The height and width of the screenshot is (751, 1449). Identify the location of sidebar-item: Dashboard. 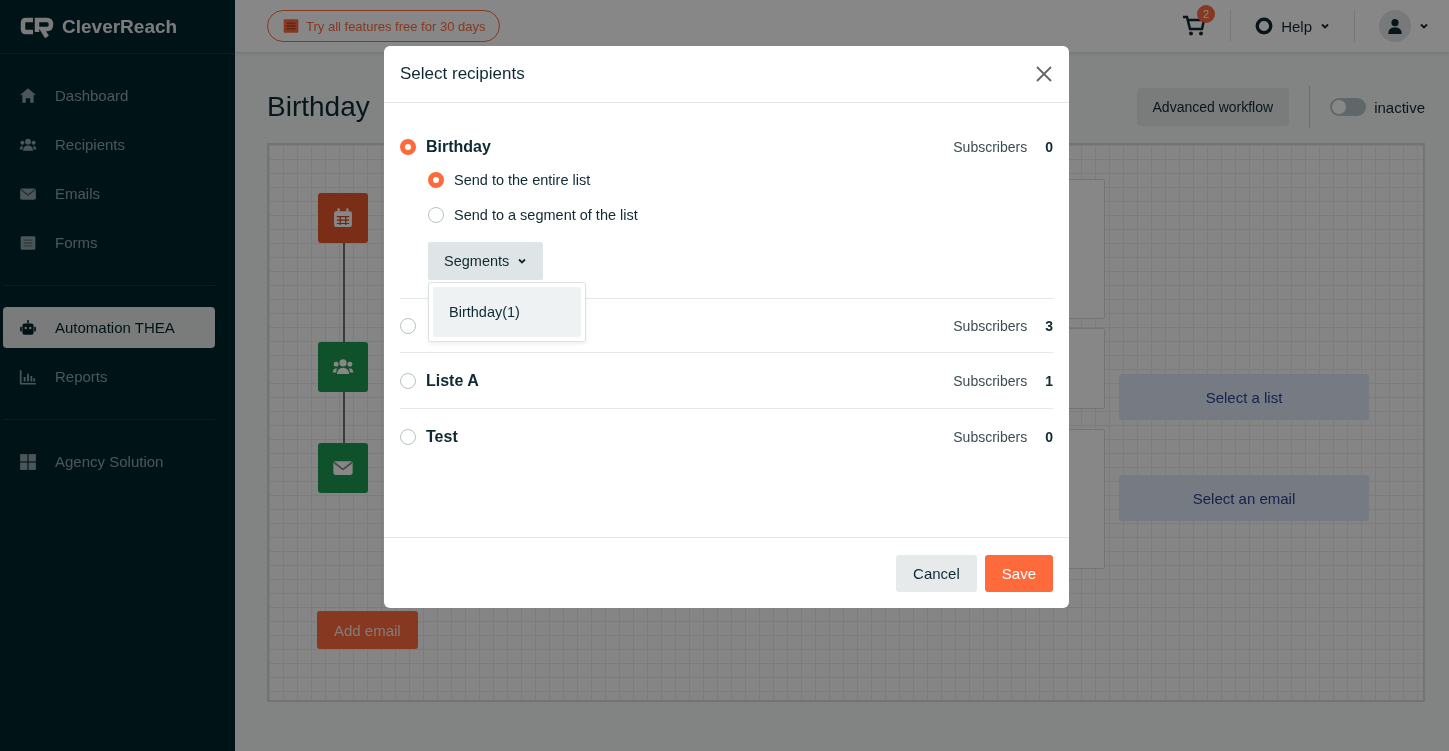
(109, 95).